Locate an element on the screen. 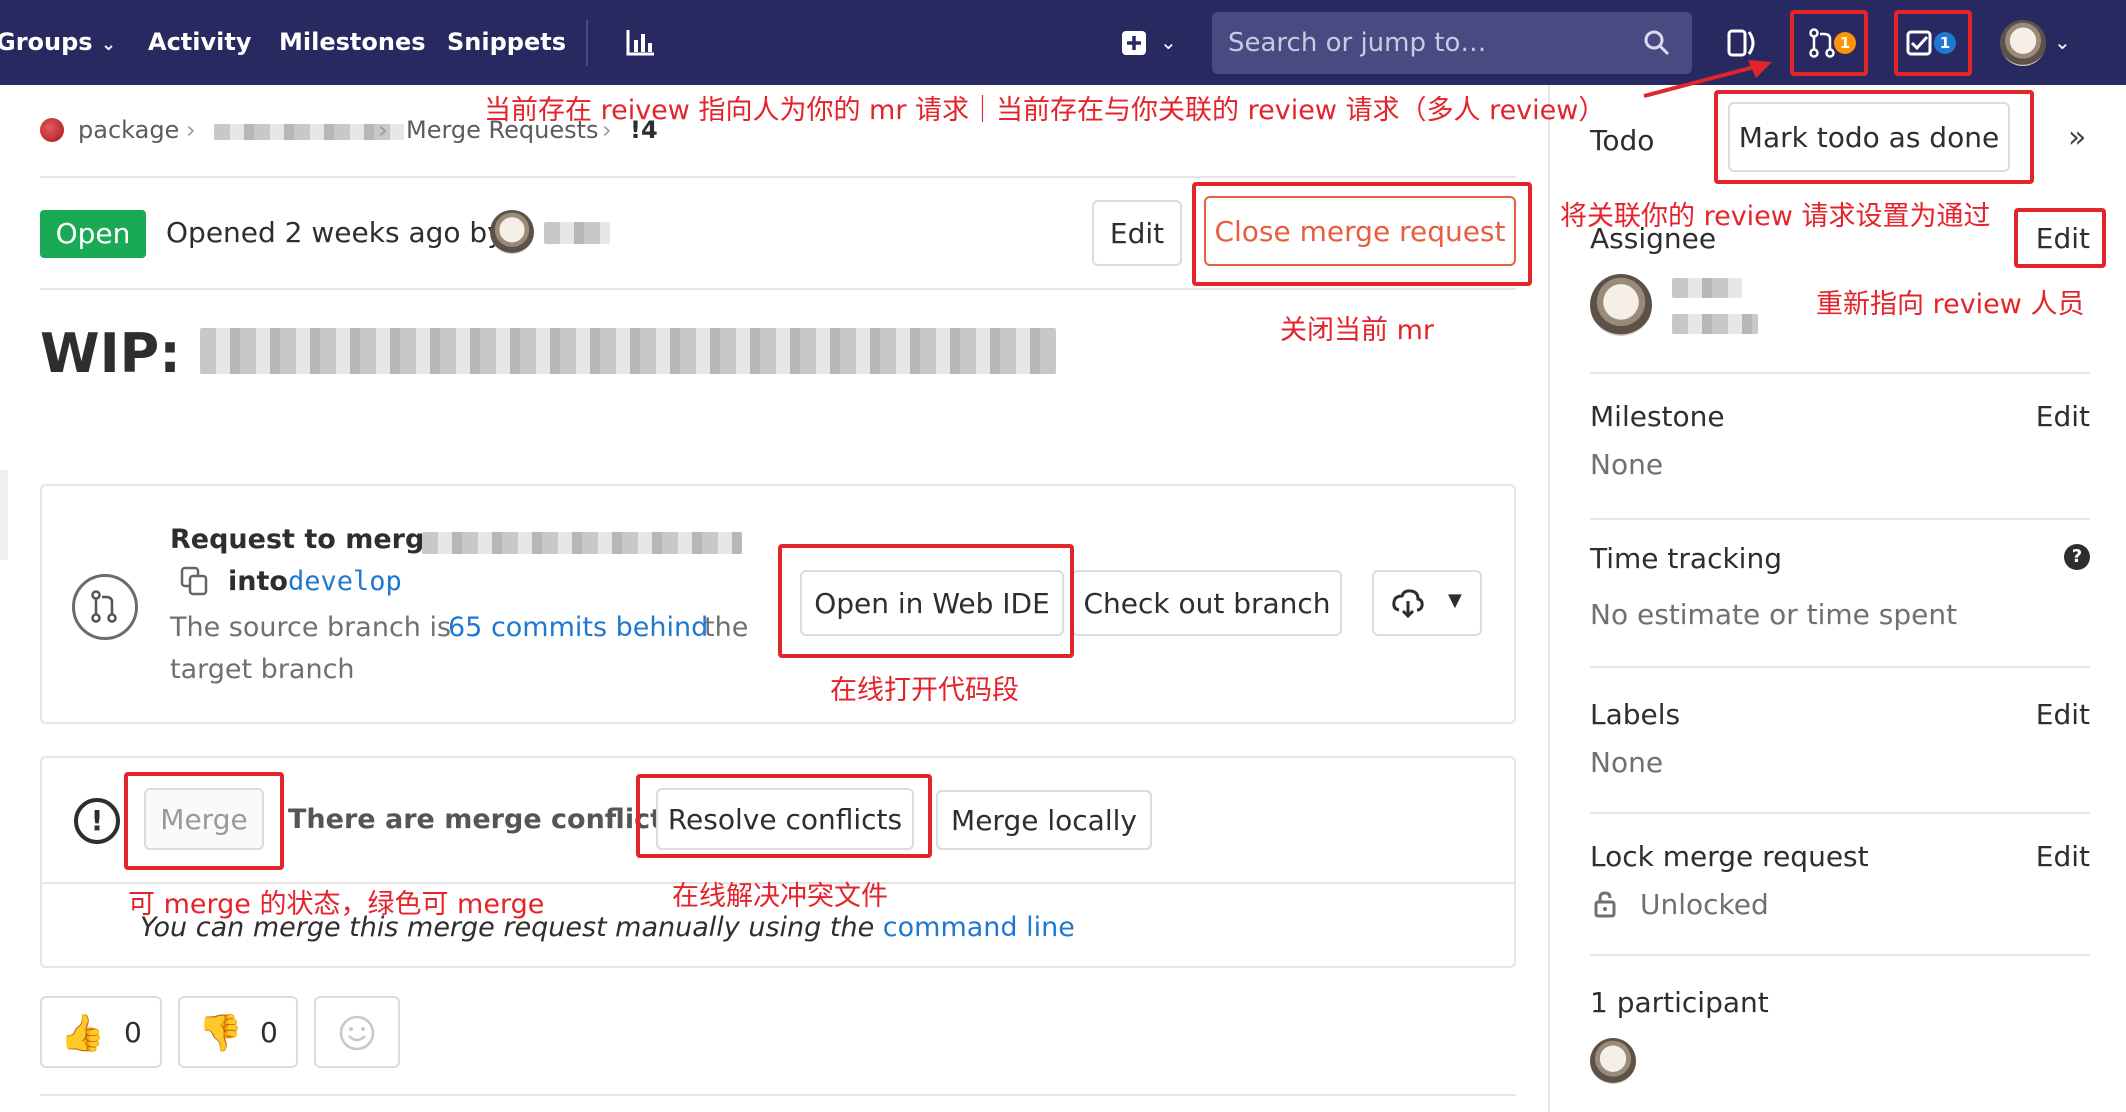  thumbs-down-award: 👎 0 is located at coordinates (238, 1032).